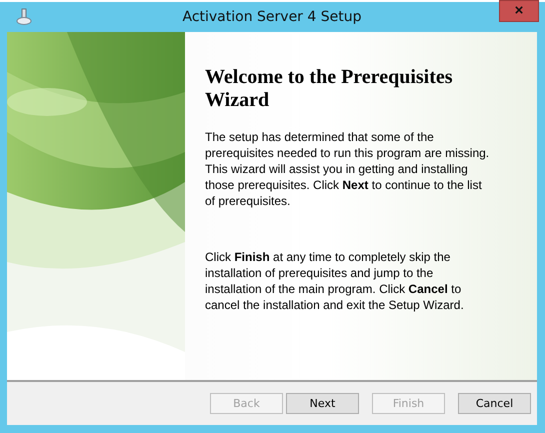 The height and width of the screenshot is (433, 545). What do you see at coordinates (494, 403) in the screenshot?
I see `wizard-button: Cancel` at bounding box center [494, 403].